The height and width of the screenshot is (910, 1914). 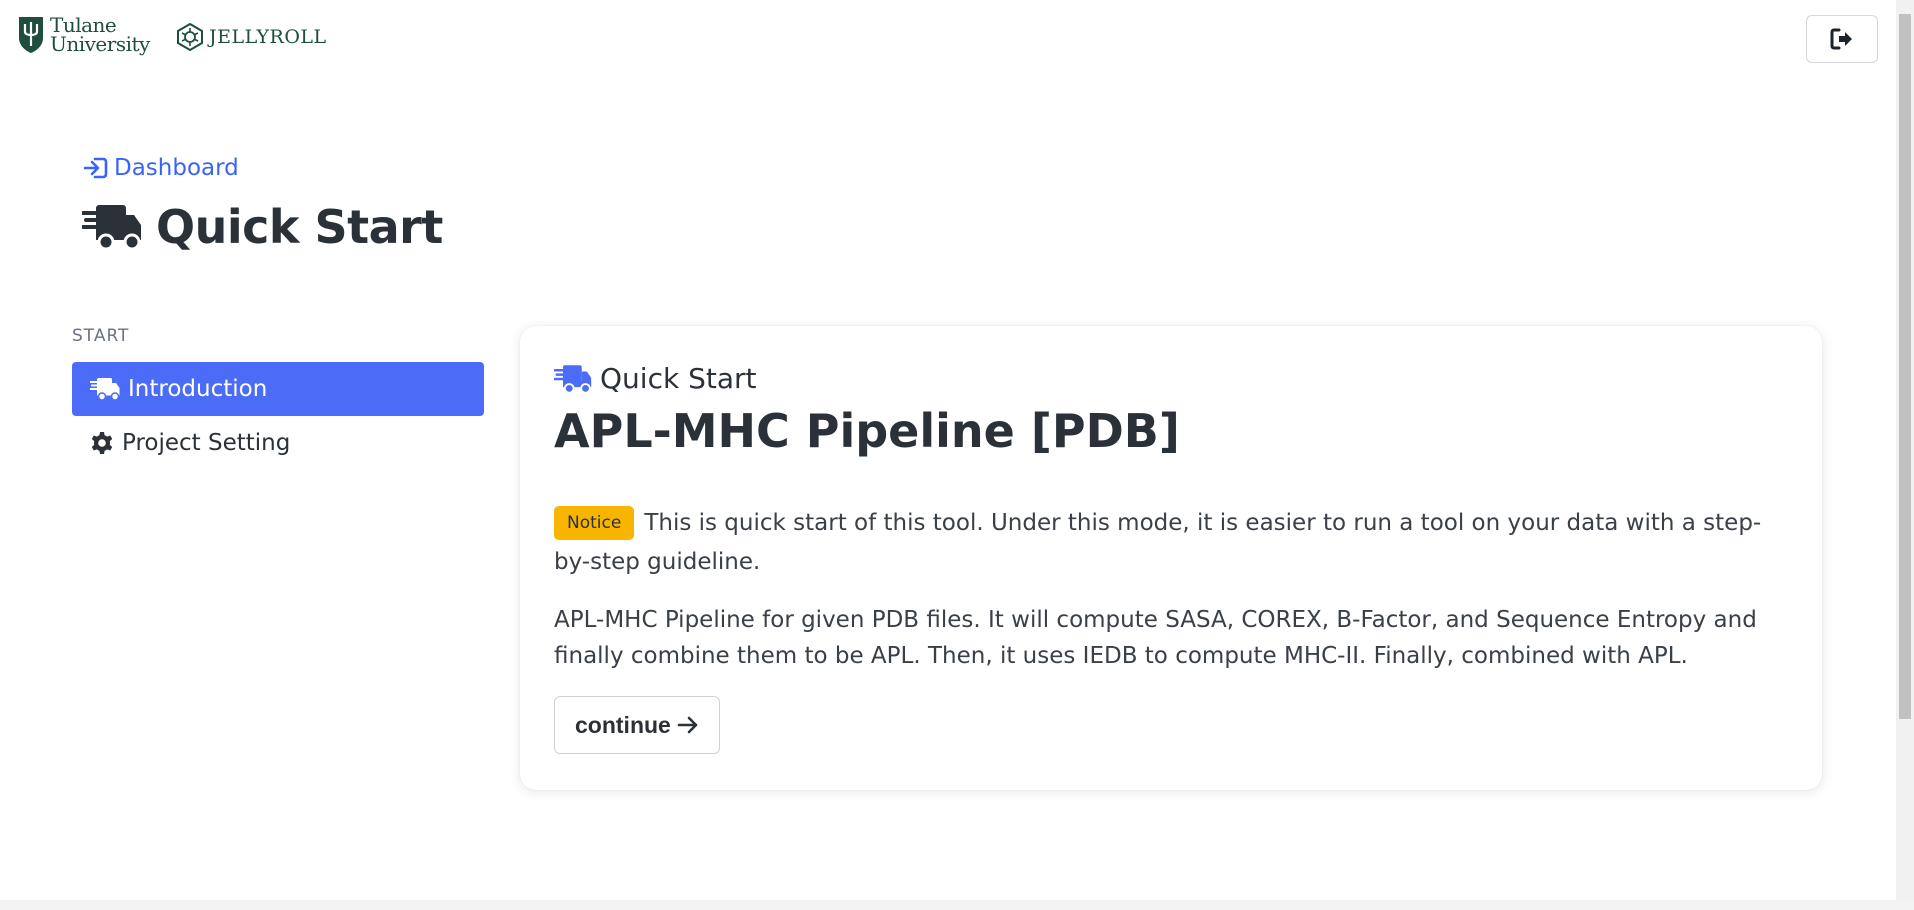 What do you see at coordinates (102, 443) in the screenshot?
I see `gear-icon` at bounding box center [102, 443].